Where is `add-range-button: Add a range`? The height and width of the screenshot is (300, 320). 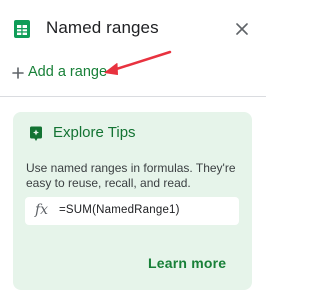 add-range-button: Add a range is located at coordinates (133, 75).